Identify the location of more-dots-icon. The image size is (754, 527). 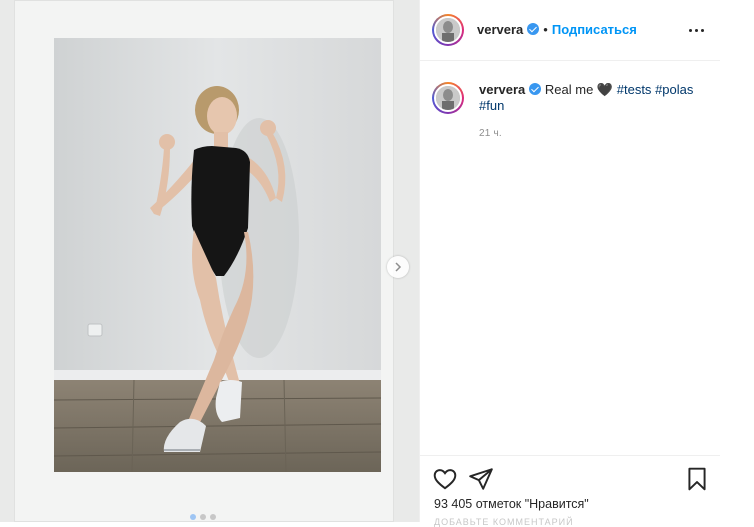
(690, 30).